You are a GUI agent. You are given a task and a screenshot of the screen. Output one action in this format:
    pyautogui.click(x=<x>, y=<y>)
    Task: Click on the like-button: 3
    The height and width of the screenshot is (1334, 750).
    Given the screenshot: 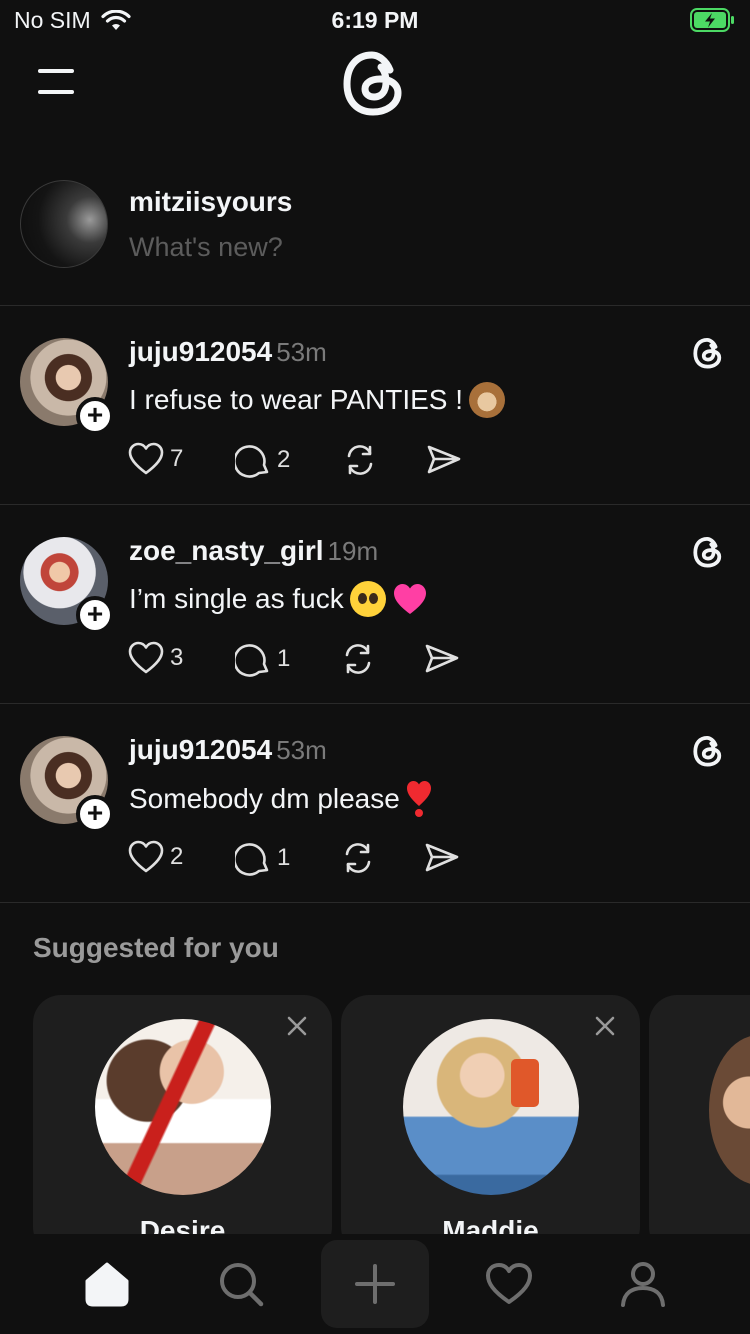 What is the action you would take?
    pyautogui.click(x=155, y=658)
    